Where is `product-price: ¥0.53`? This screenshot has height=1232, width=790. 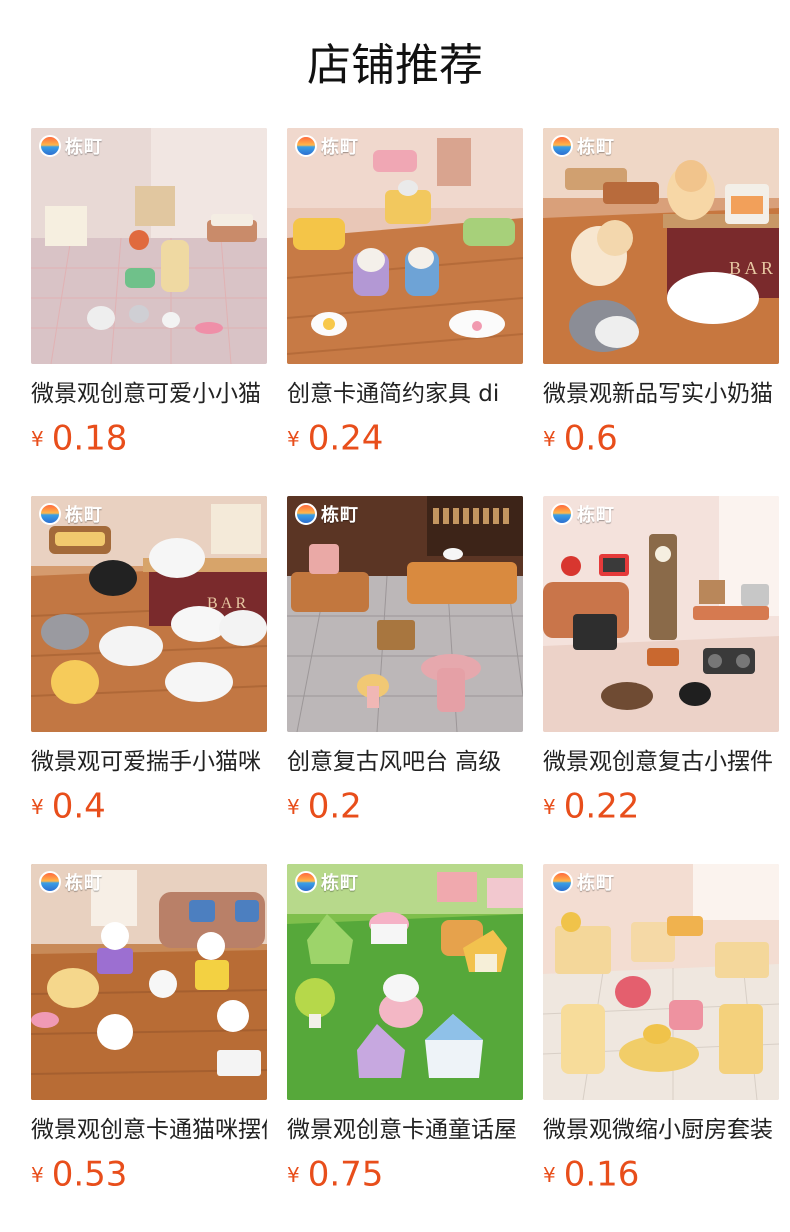 product-price: ¥0.53 is located at coordinates (149, 1174).